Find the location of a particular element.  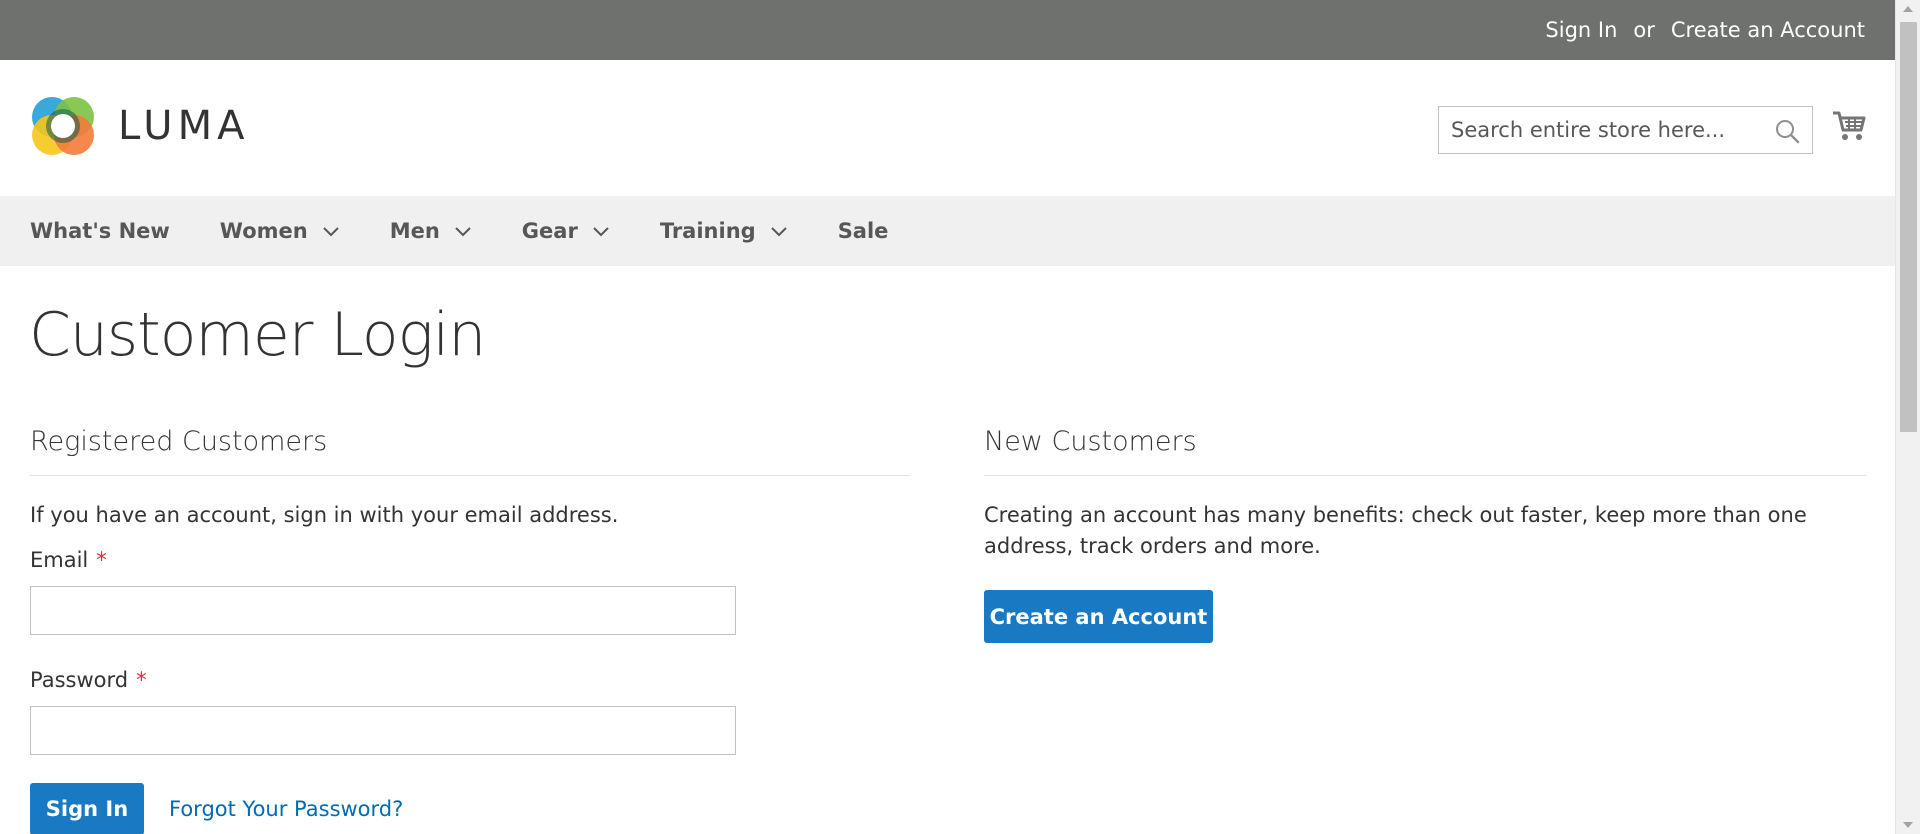

nav-item-men: Men is located at coordinates (431, 231).